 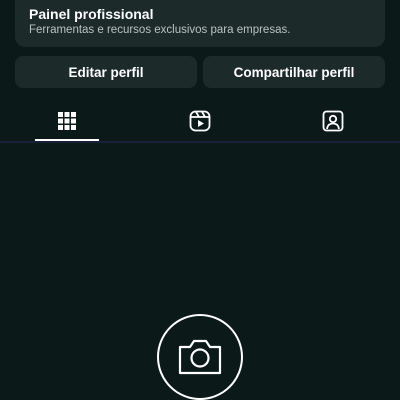 What do you see at coordinates (200, 72) in the screenshot?
I see `profile-actions: Editar perfil Compartilhar perfil` at bounding box center [200, 72].